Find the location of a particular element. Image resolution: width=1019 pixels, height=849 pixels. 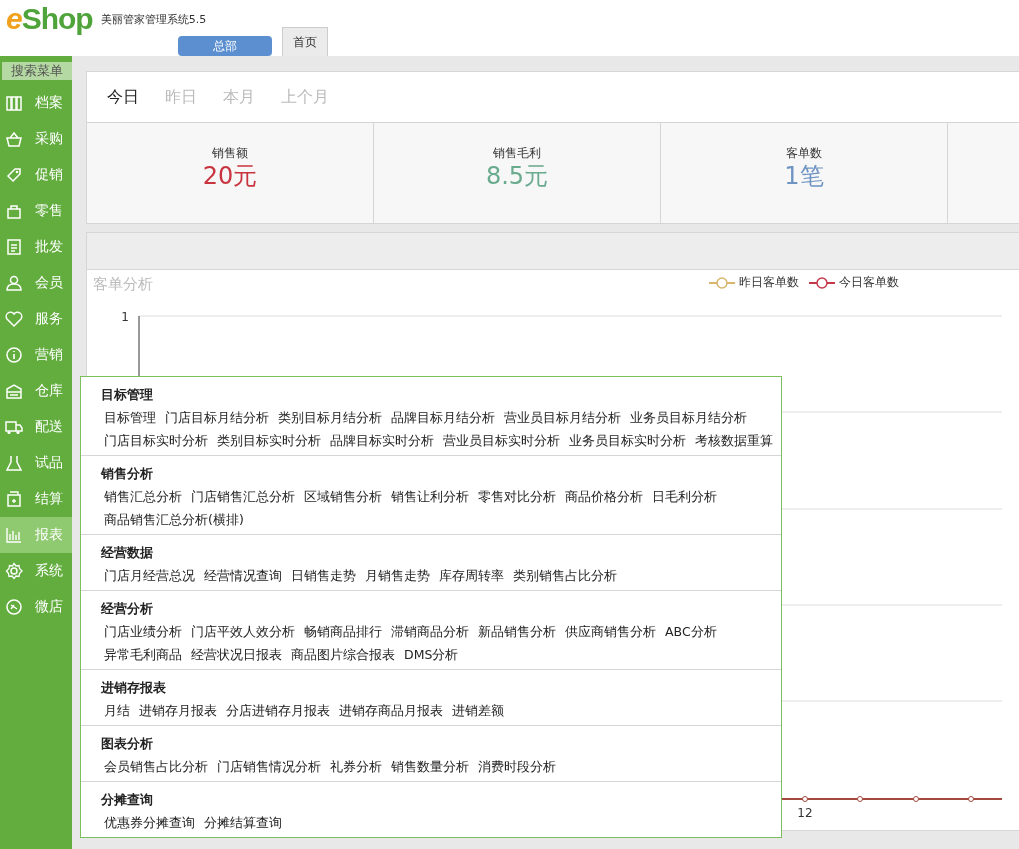

menu-link: 门店月经营总况 is located at coordinates (149, 575).